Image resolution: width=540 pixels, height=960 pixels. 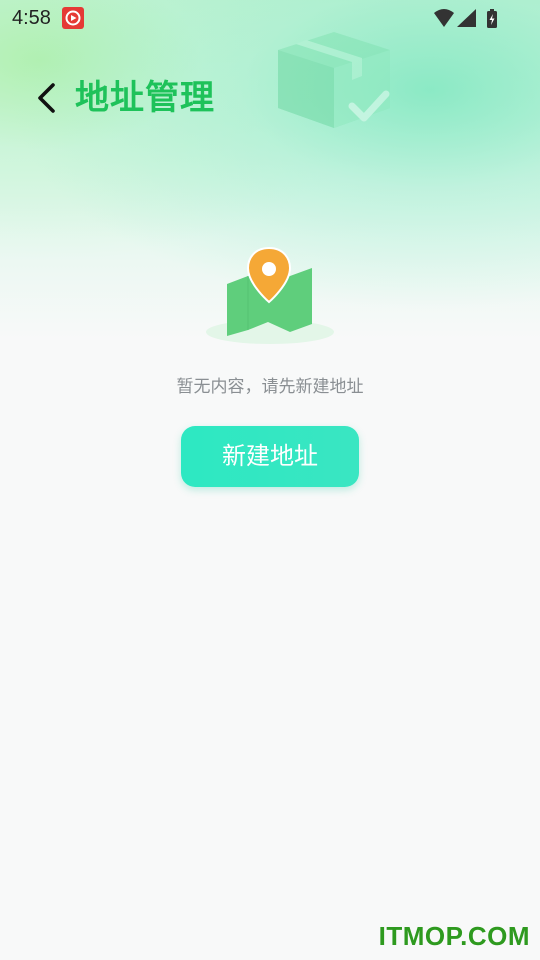 I want to click on status-icons, so click(x=465, y=18).